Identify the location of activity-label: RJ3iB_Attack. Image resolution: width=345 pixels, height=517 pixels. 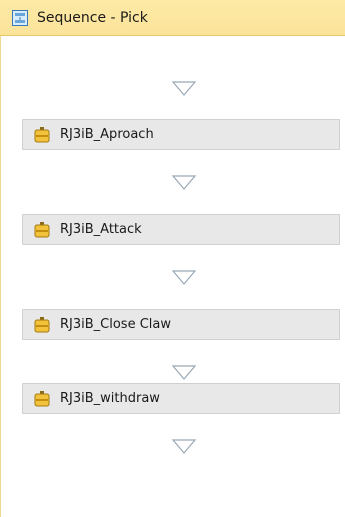
(101, 229).